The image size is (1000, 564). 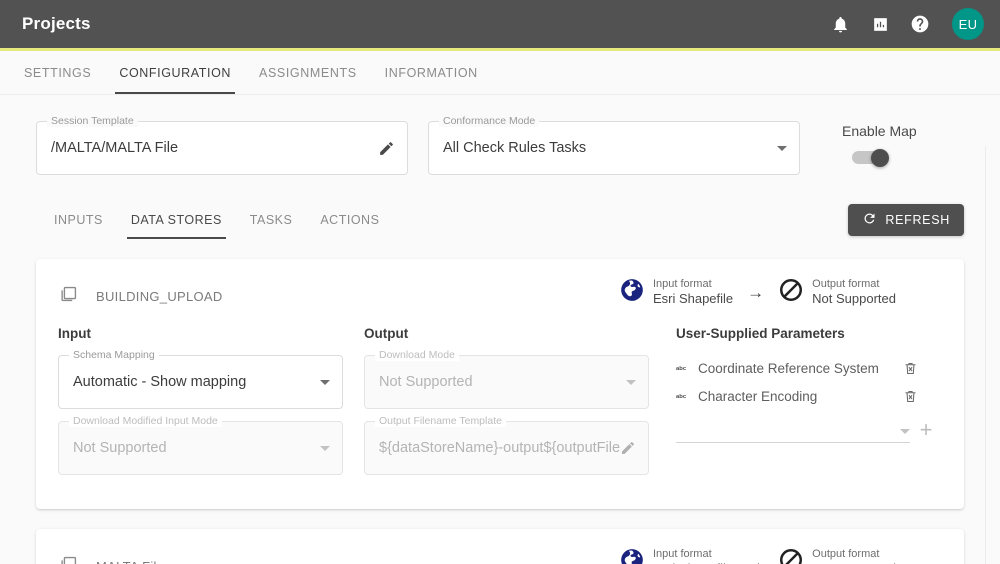 I want to click on add-parameter-row: +, so click(x=809, y=431).